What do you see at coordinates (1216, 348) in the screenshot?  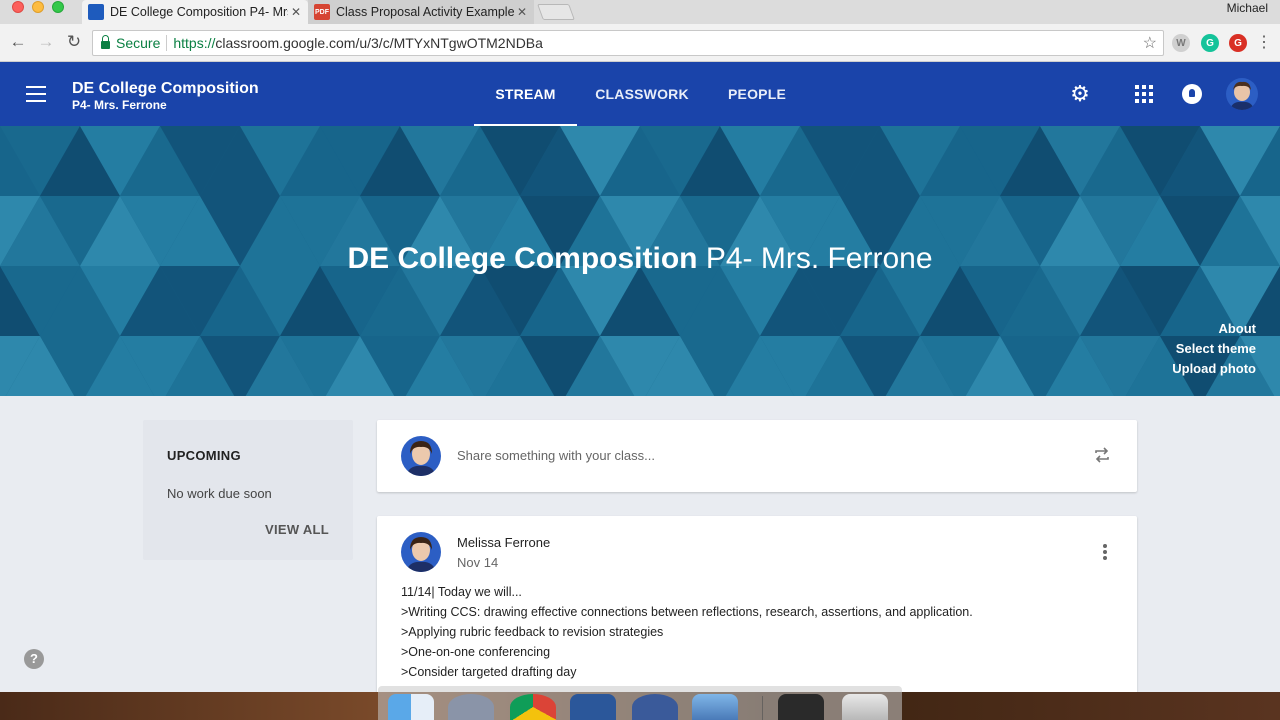 I see `select-theme-link: Select theme` at bounding box center [1216, 348].